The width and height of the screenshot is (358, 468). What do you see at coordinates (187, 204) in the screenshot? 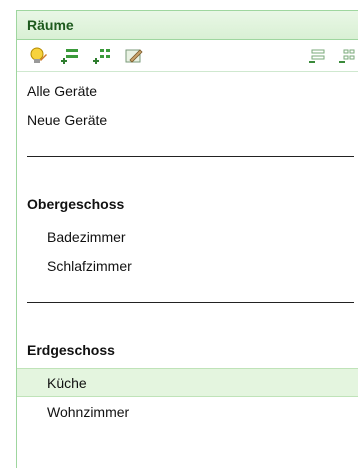
I see `group-header-obergeschoss: Obergeschoss` at bounding box center [187, 204].